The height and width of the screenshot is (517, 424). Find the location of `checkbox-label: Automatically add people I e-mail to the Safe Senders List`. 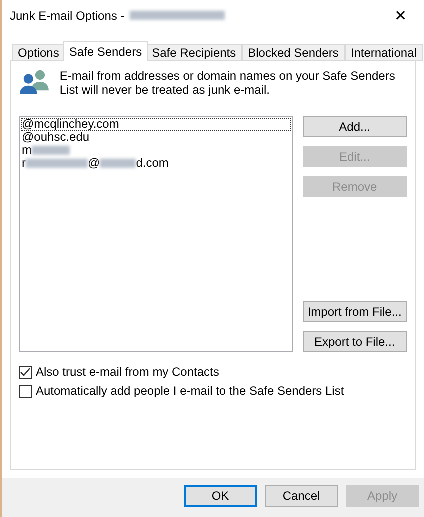

checkbox-label: Automatically add people I e-mail to the Safe Senders List is located at coordinates (190, 391).